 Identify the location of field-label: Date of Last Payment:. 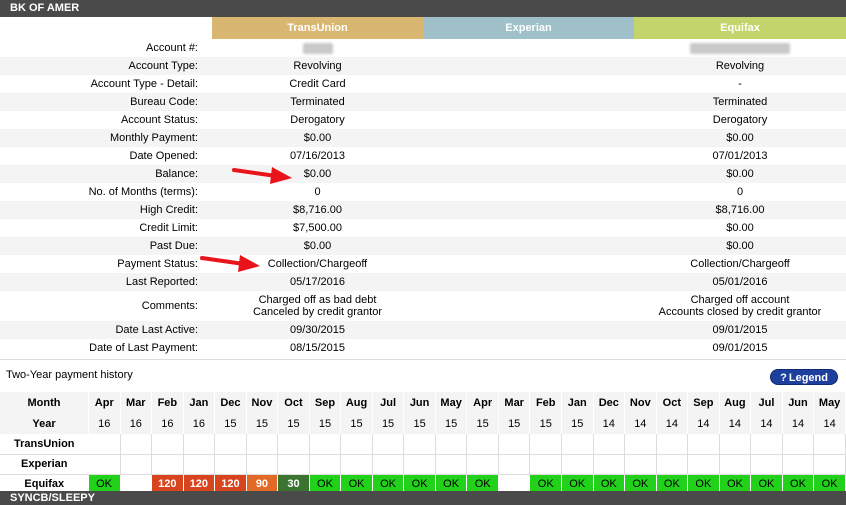
(143, 348).